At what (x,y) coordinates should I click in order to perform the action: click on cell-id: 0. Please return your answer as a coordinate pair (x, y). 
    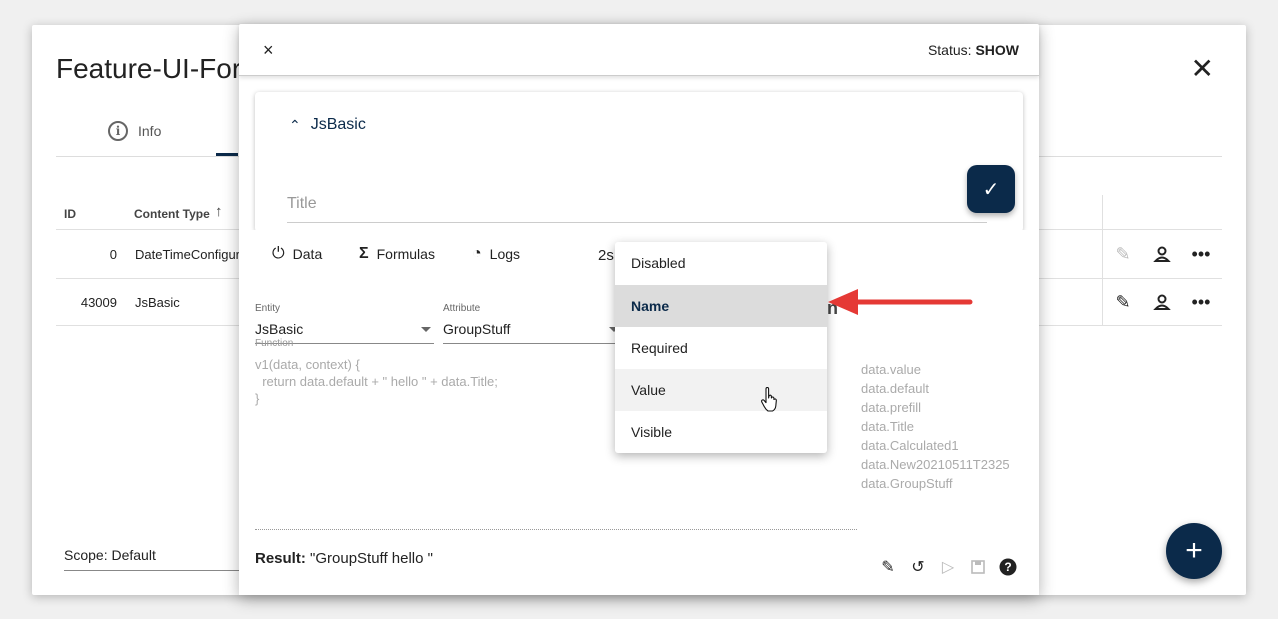
    Looking at the image, I should click on (113, 254).